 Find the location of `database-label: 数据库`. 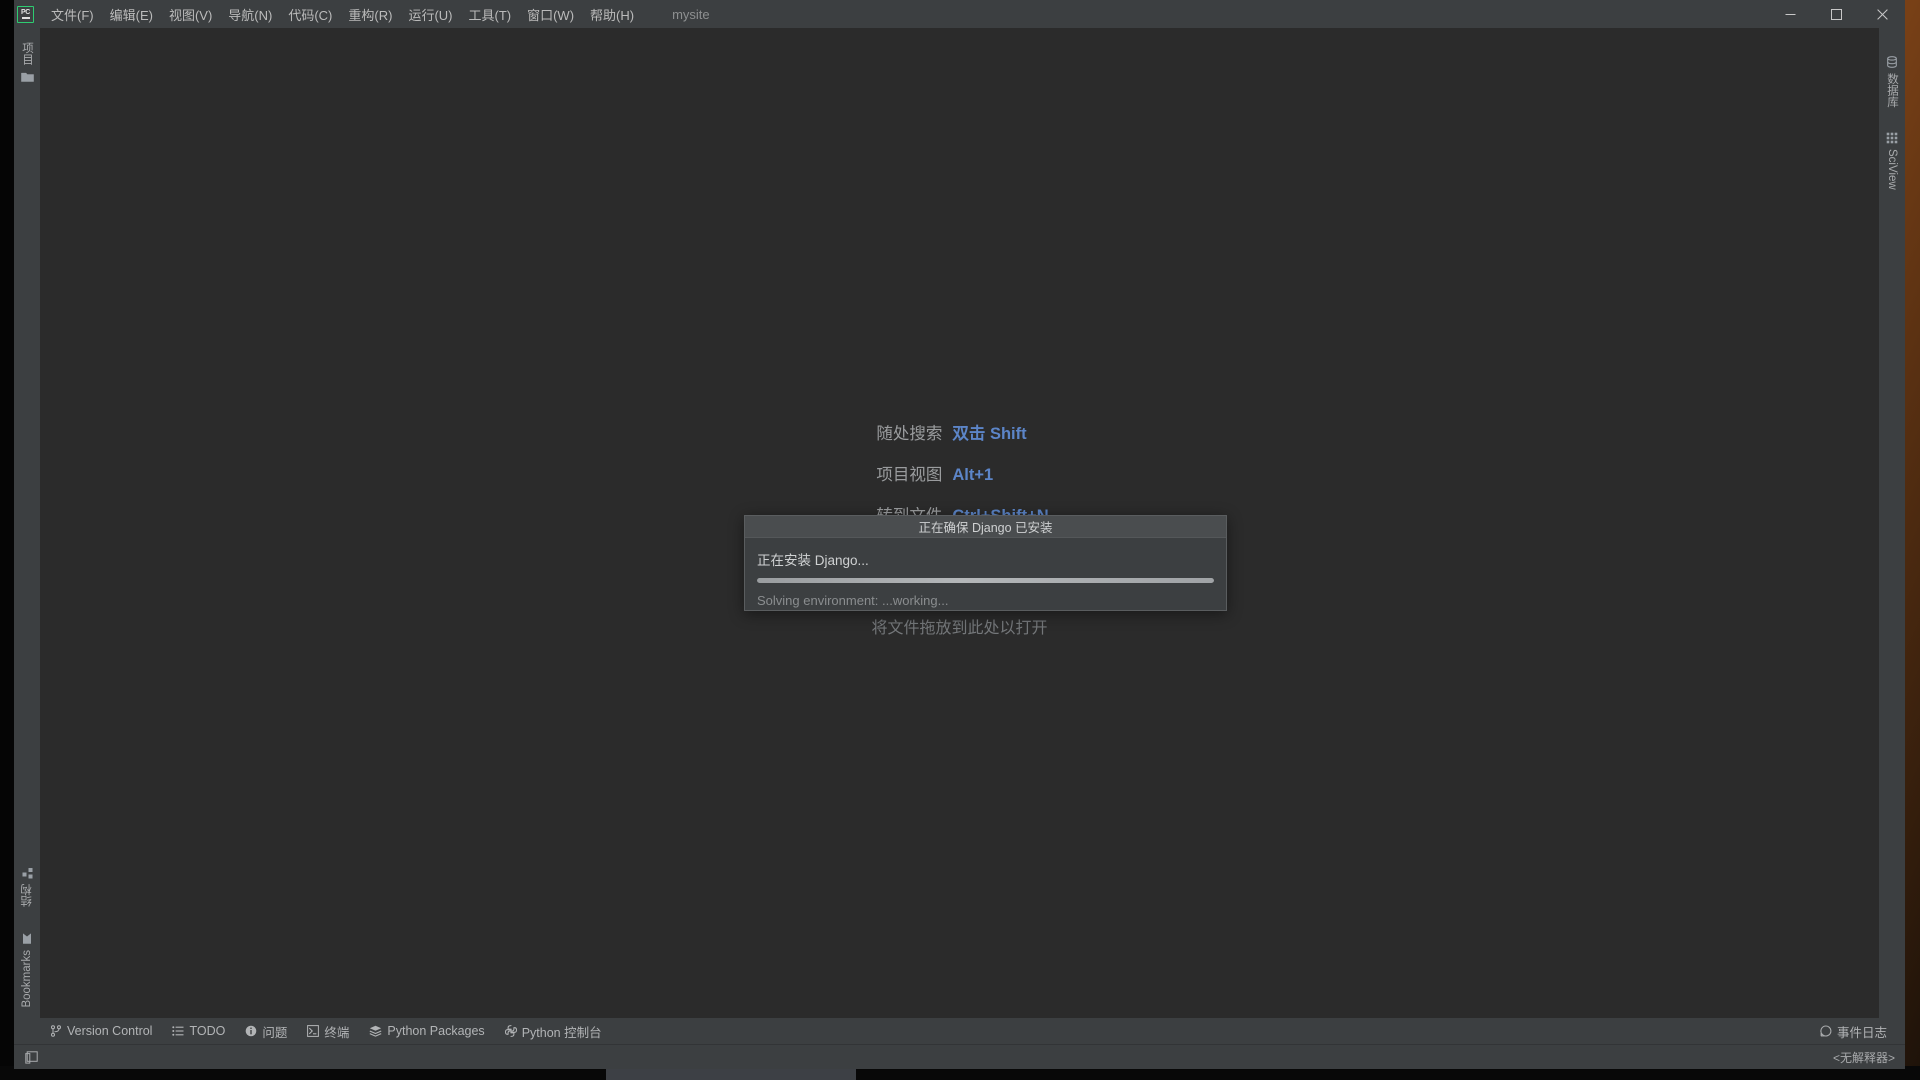

database-label: 数据库 is located at coordinates (1892, 90).